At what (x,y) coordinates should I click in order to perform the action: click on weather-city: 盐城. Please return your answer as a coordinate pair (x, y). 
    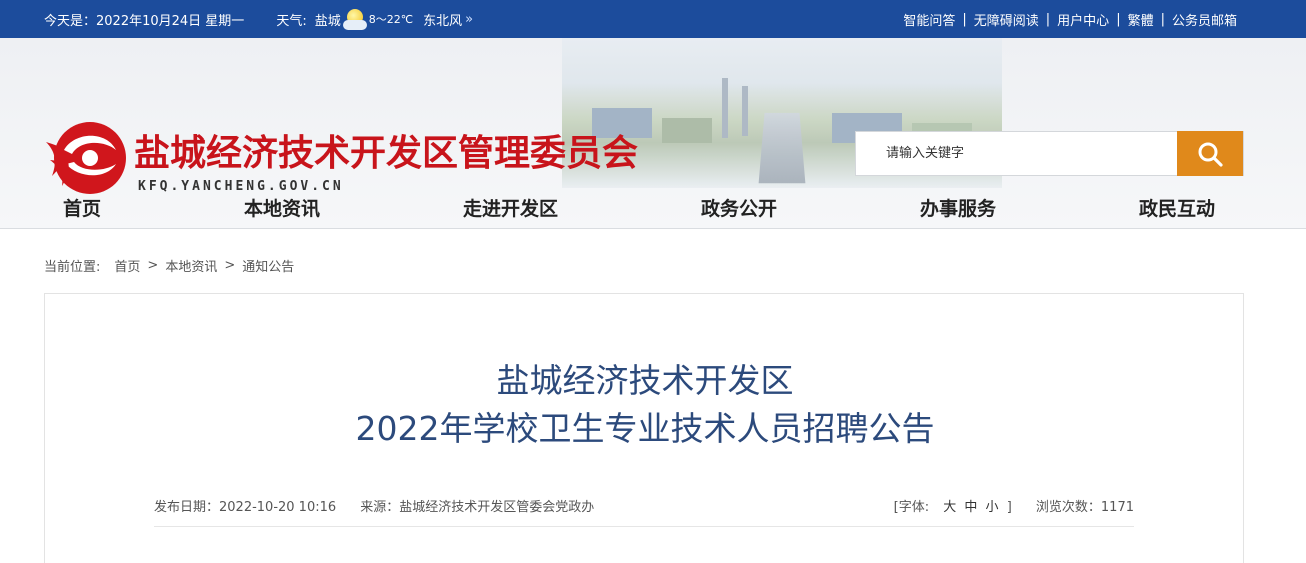
    Looking at the image, I should click on (327, 21).